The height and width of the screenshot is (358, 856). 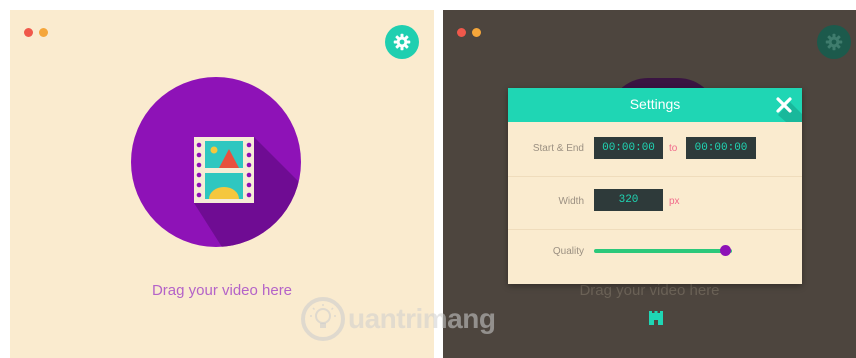 I want to click on watermark-text: uantrimang, so click(x=422, y=318).